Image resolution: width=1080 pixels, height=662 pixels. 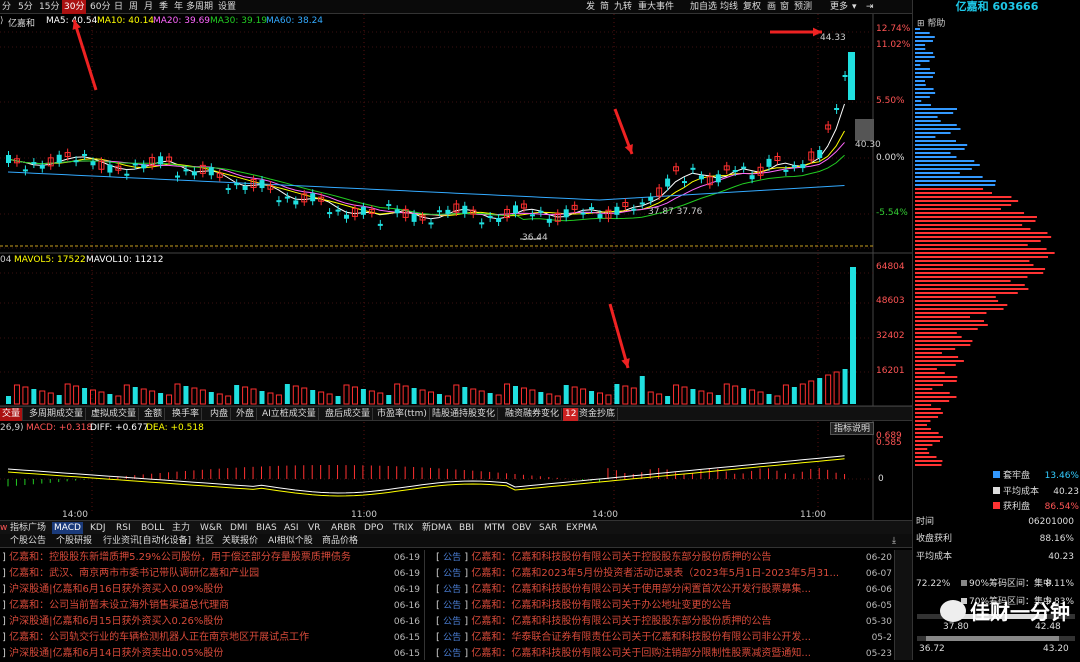 What do you see at coordinates (74, 7) in the screenshot?
I see `period-30min: 30分` at bounding box center [74, 7].